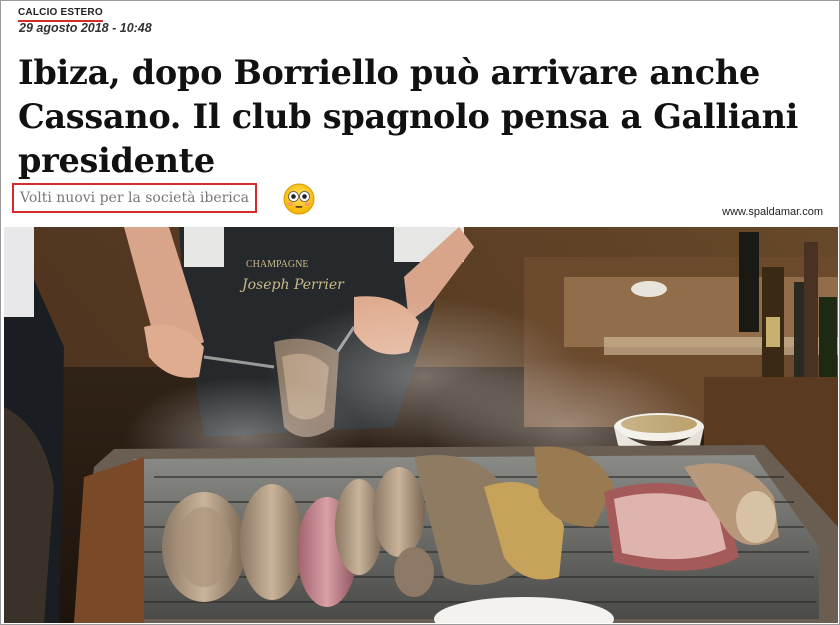 This screenshot has width=840, height=625. What do you see at coordinates (772, 212) in the screenshot?
I see `watermark: www.spaldamar.com` at bounding box center [772, 212].